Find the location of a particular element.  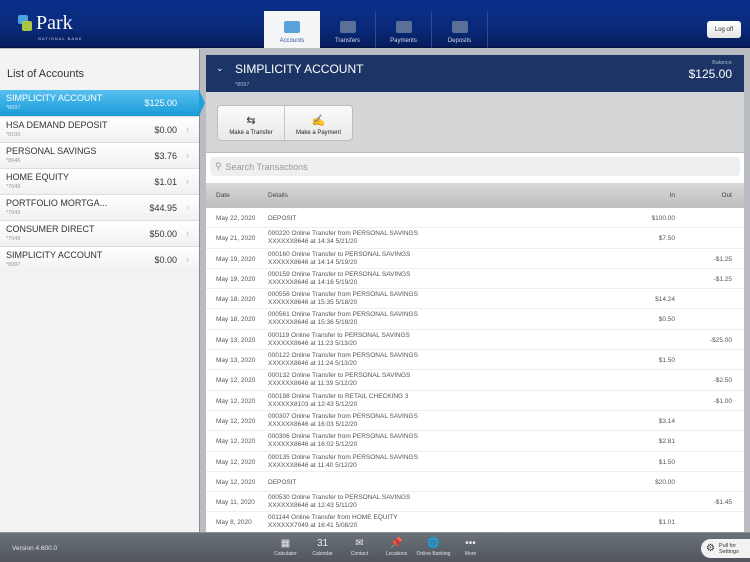

header-details: Details is located at coordinates (278, 195).